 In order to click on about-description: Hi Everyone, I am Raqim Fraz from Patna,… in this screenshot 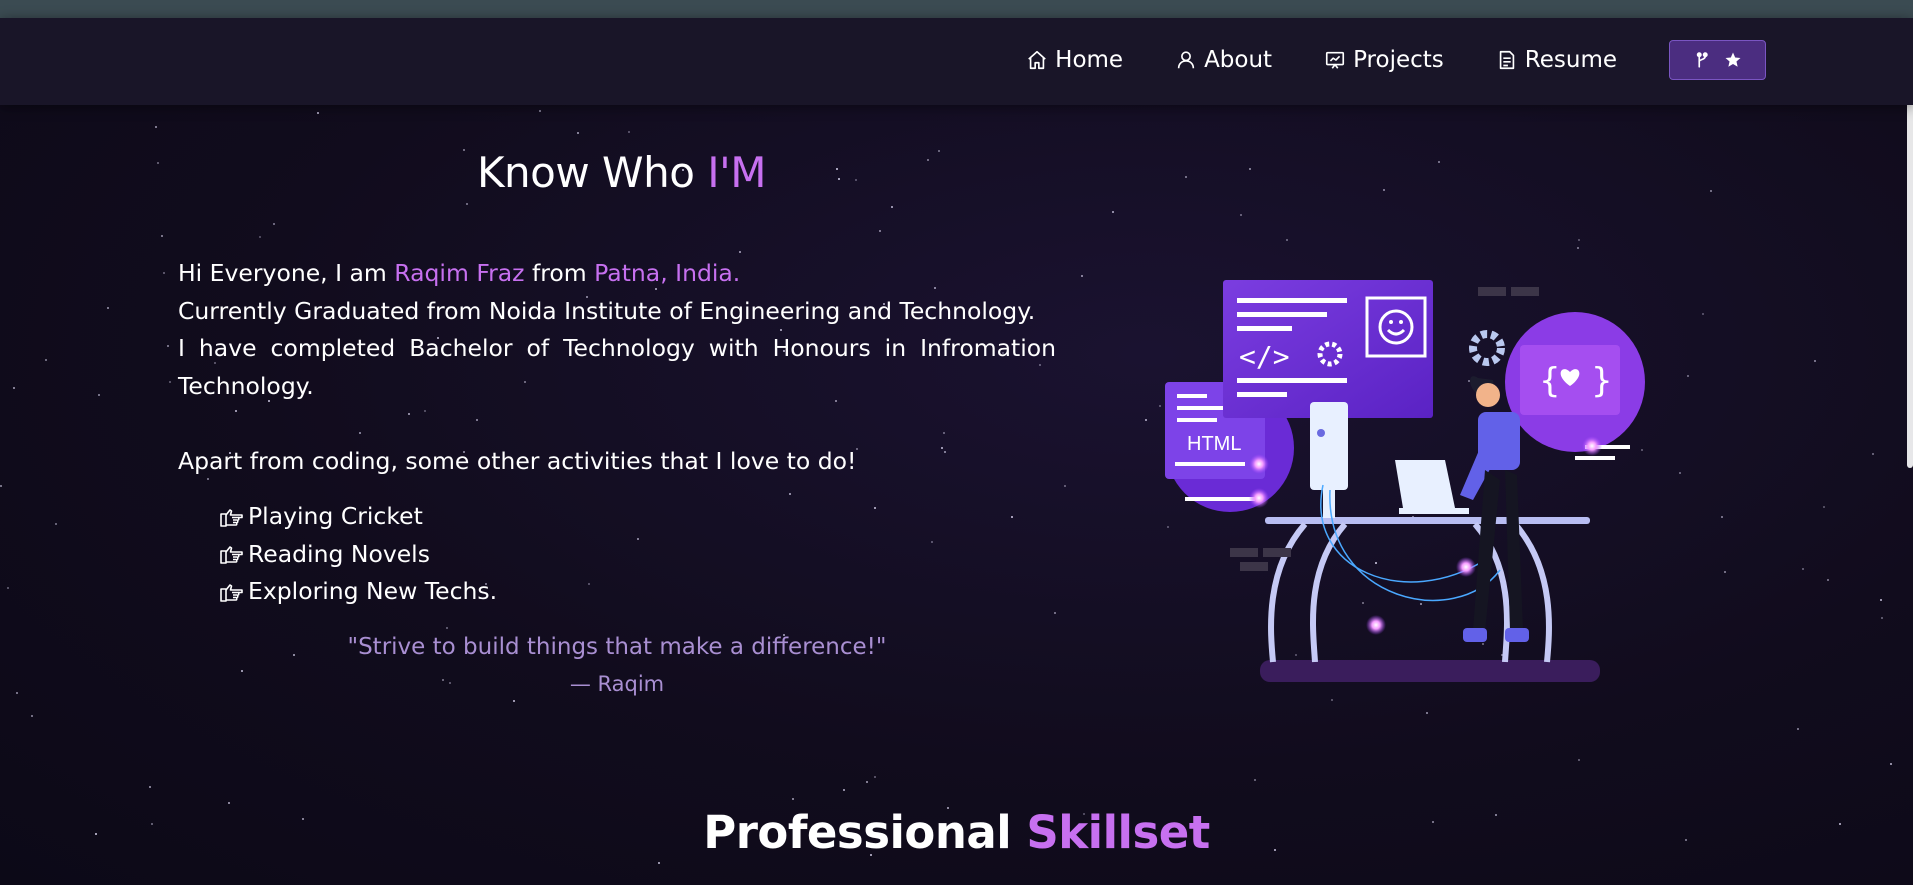, I will do `click(617, 367)`.